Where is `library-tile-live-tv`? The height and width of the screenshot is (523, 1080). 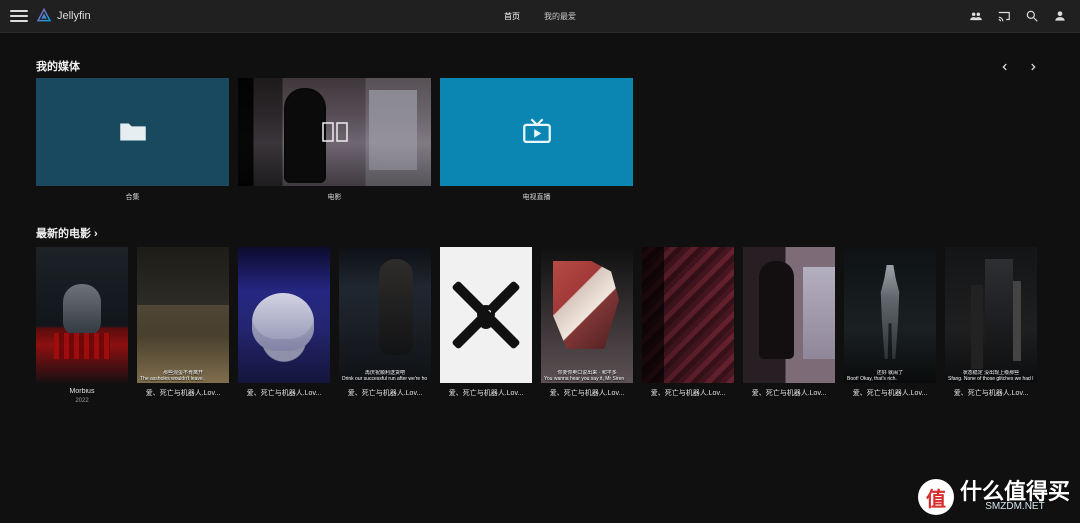 library-tile-live-tv is located at coordinates (536, 132).